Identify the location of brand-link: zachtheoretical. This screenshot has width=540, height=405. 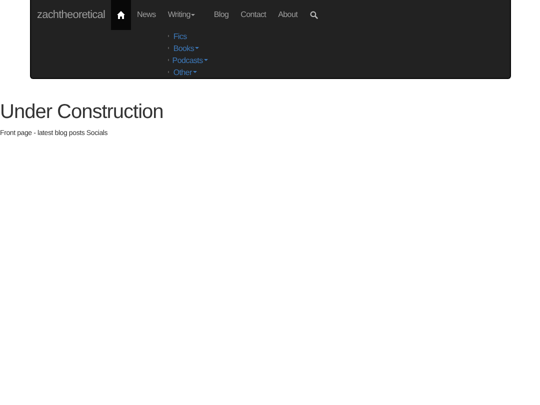
(71, 15).